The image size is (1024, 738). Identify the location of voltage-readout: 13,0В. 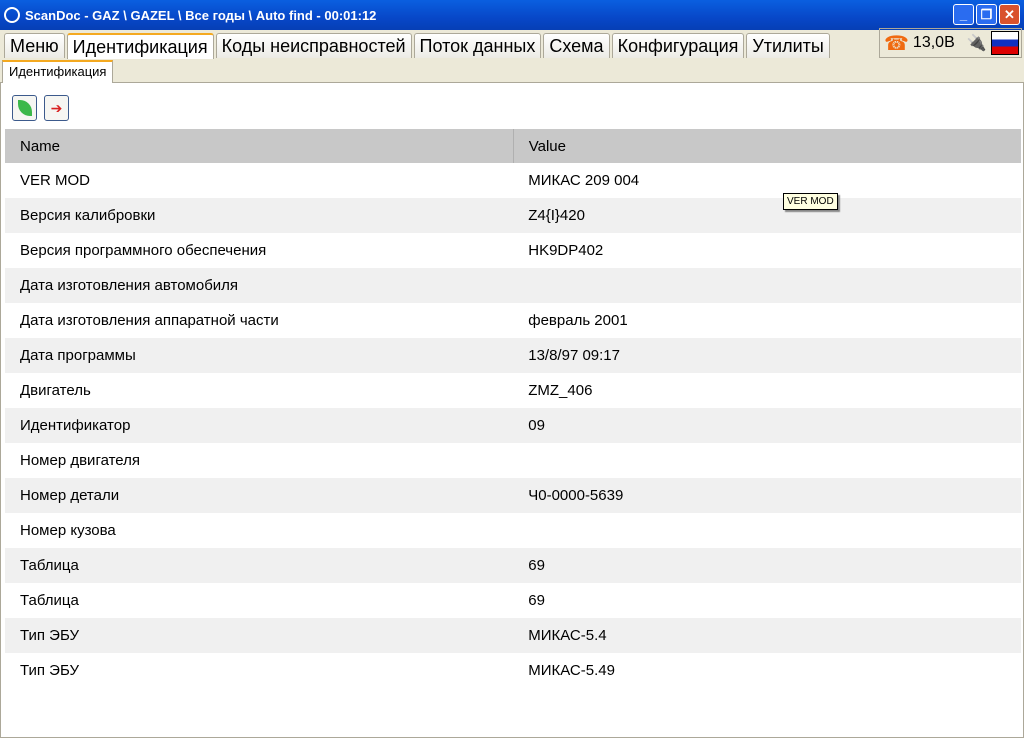
(933, 42).